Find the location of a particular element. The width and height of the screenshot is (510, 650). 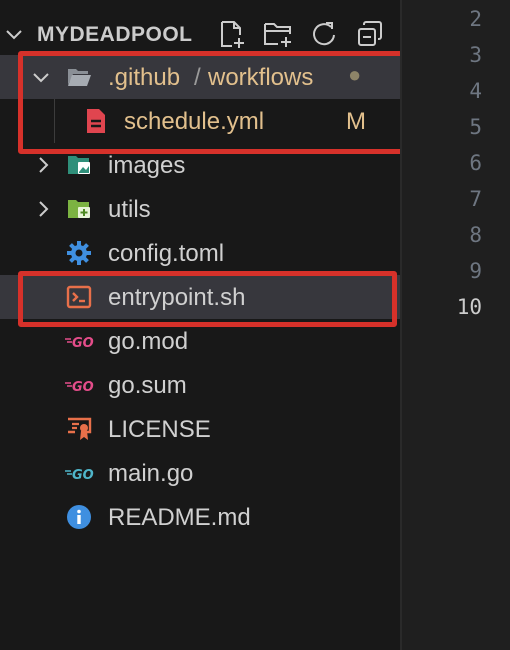

tree-file-config-toml: config.toml is located at coordinates (200, 253).